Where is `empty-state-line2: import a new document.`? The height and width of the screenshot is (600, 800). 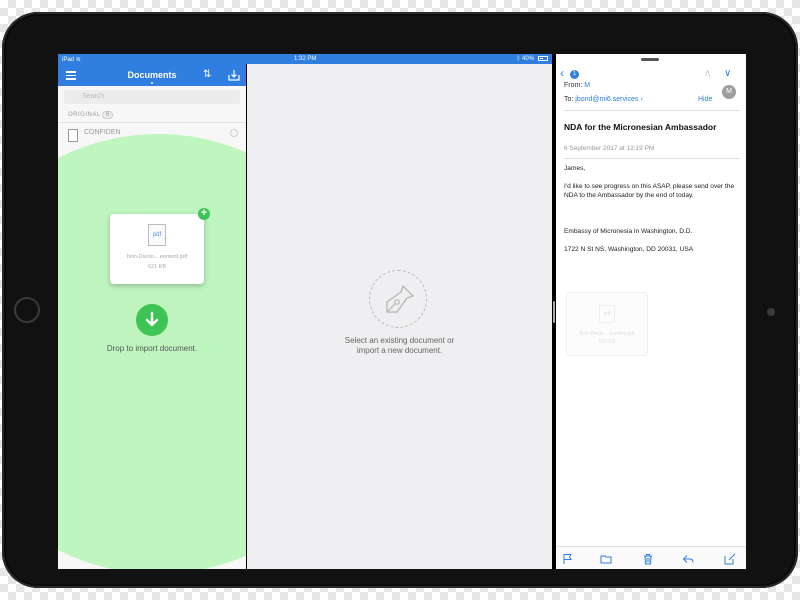
empty-state-line2: import a new document. is located at coordinates (399, 350).